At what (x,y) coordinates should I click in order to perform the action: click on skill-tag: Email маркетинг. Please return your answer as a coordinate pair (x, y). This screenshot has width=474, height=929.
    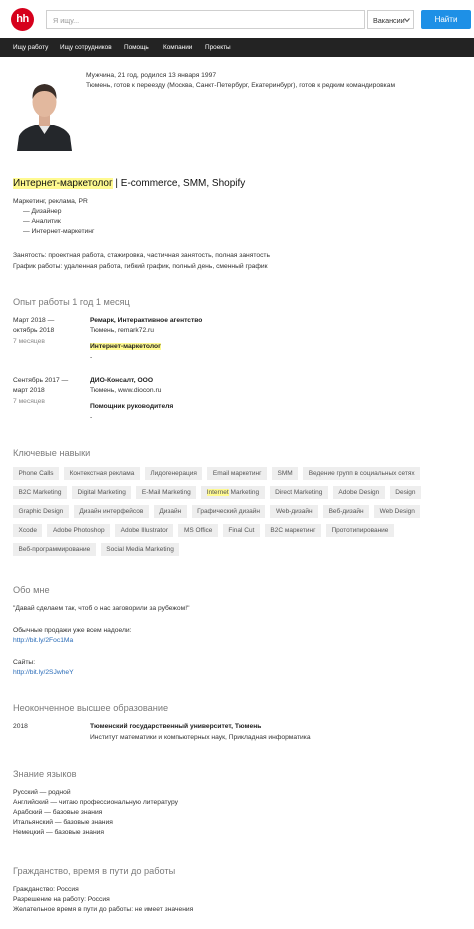
    Looking at the image, I should click on (237, 473).